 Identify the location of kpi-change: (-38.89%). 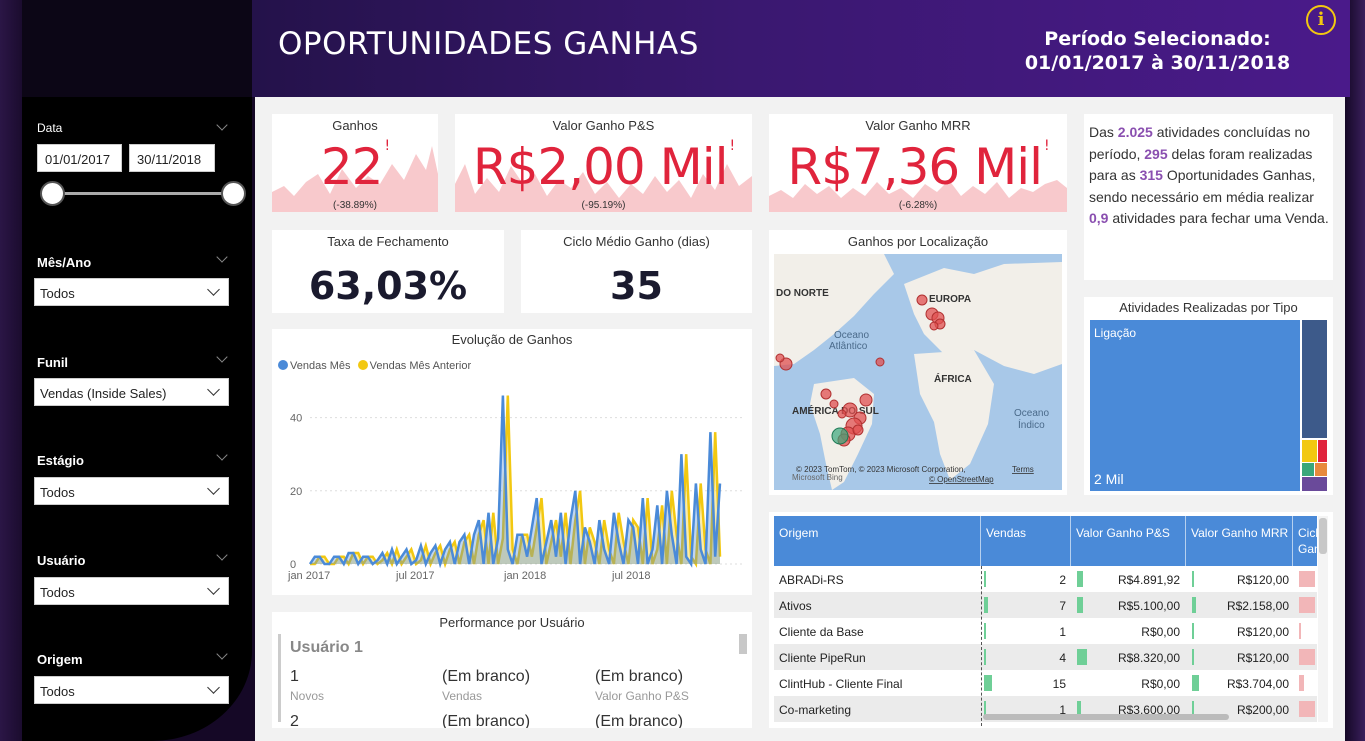
(355, 205).